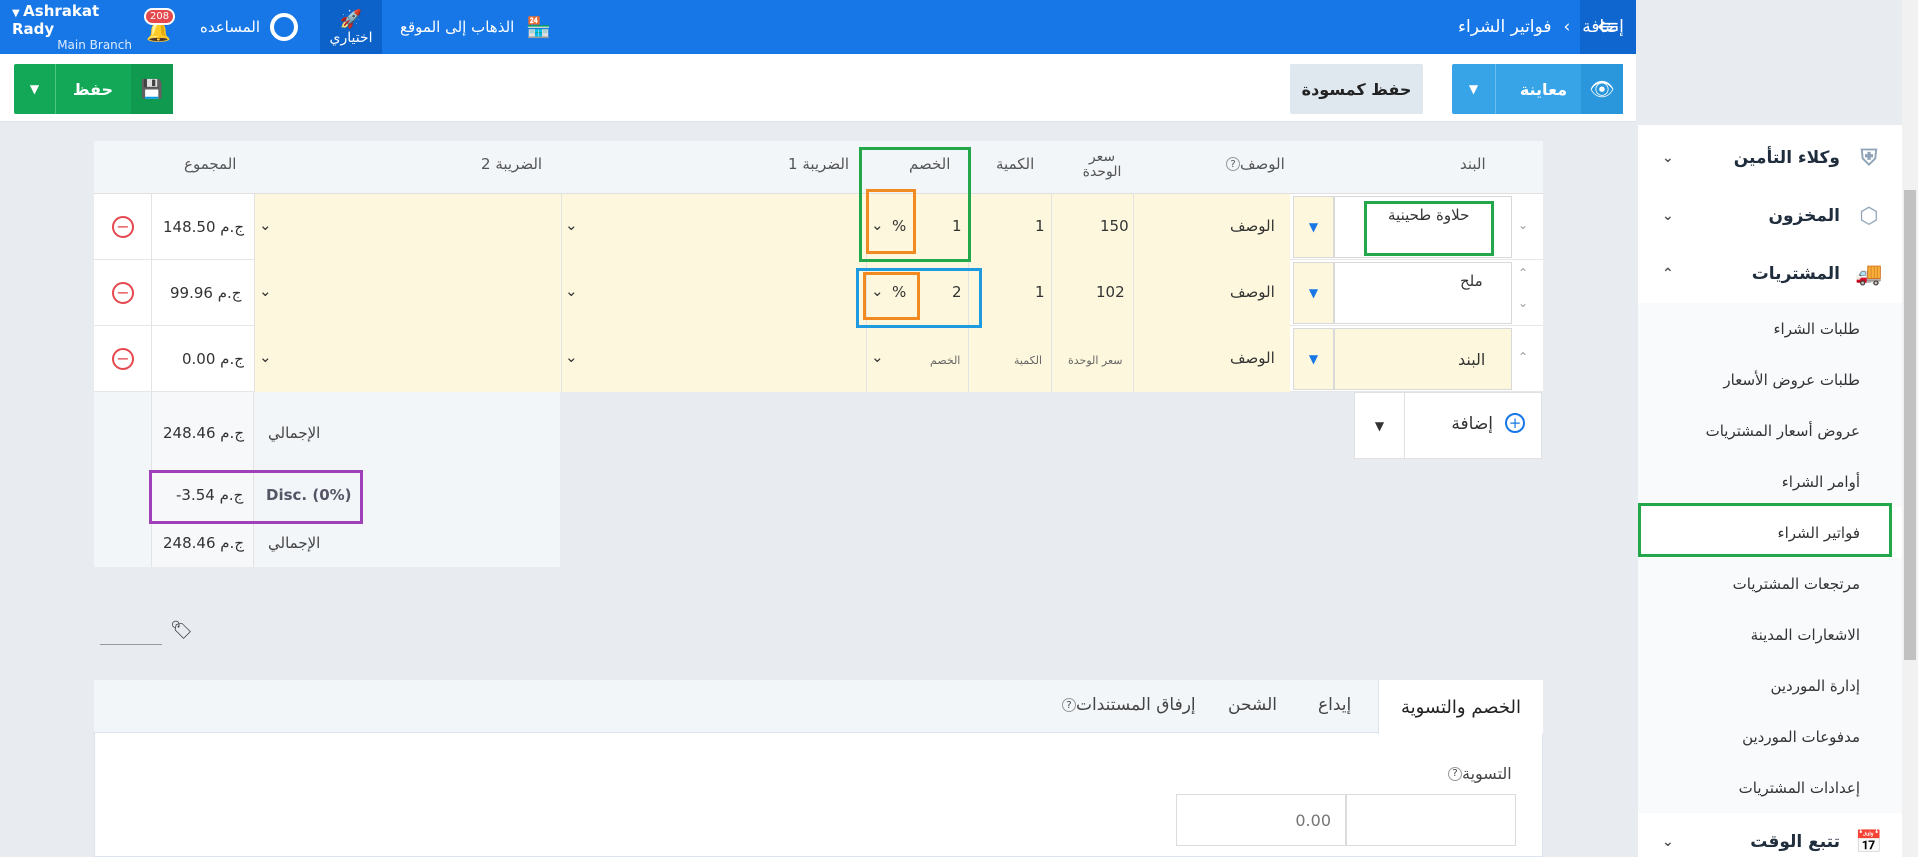 The width and height of the screenshot is (1918, 857). Describe the element at coordinates (204, 433) in the screenshot. I see `subtotal-value: 248.46 ج.م` at that location.